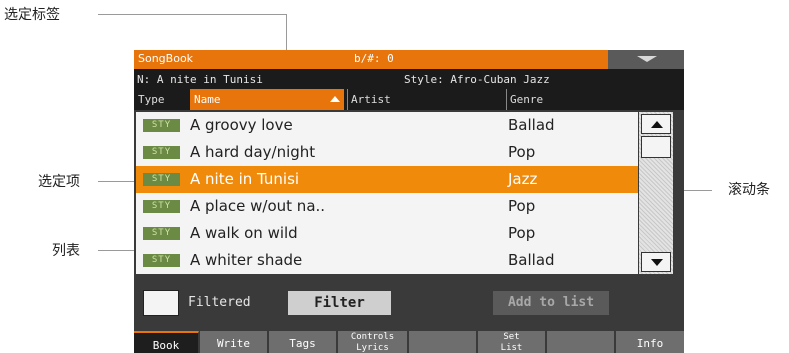  What do you see at coordinates (551, 303) in the screenshot?
I see `add-to-list-button: Add to list` at bounding box center [551, 303].